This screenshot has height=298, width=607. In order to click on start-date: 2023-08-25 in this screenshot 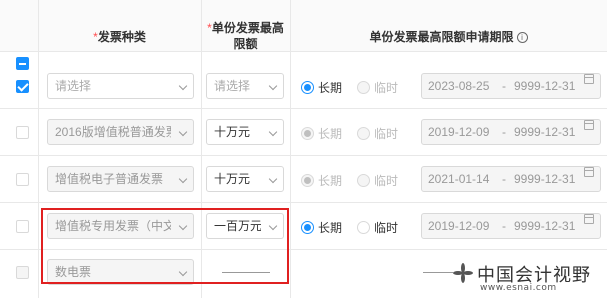, I will do `click(459, 86)`.